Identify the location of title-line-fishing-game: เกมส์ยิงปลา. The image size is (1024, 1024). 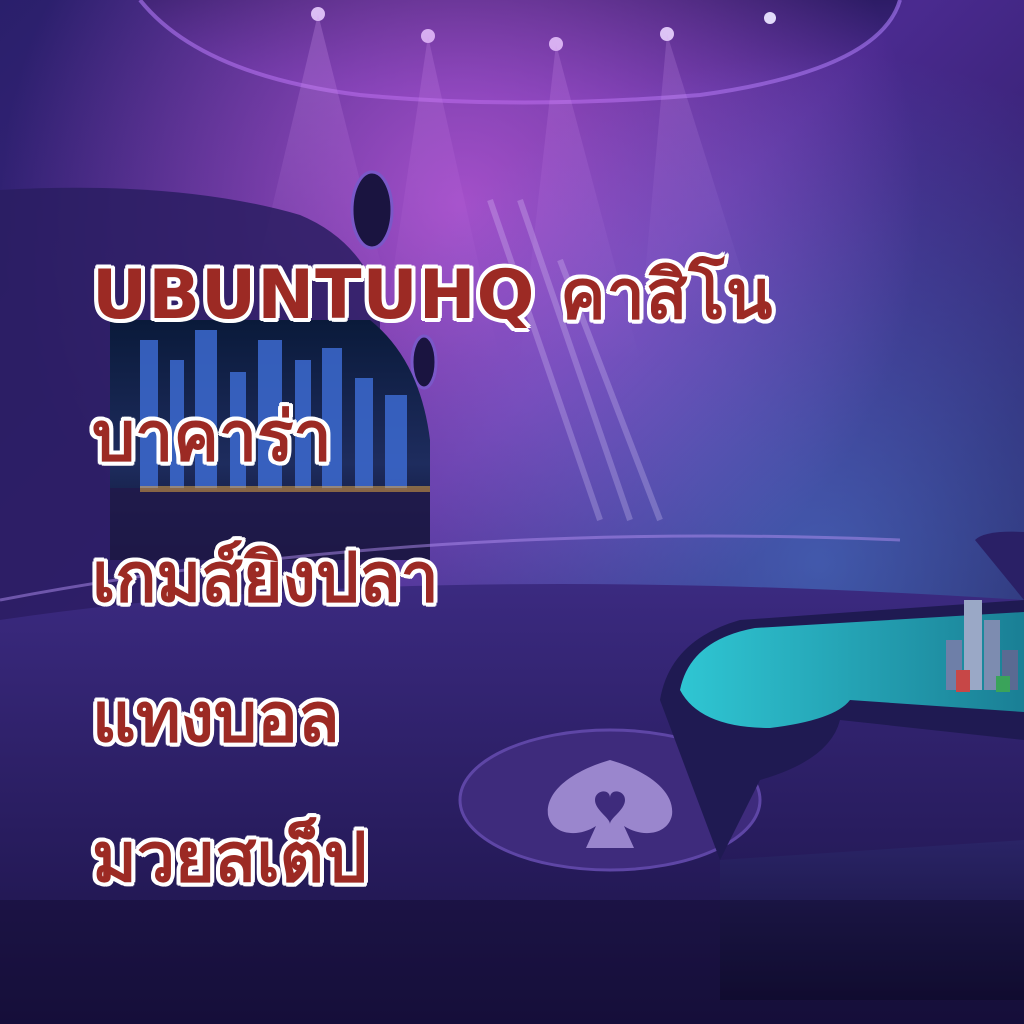
(265, 578).